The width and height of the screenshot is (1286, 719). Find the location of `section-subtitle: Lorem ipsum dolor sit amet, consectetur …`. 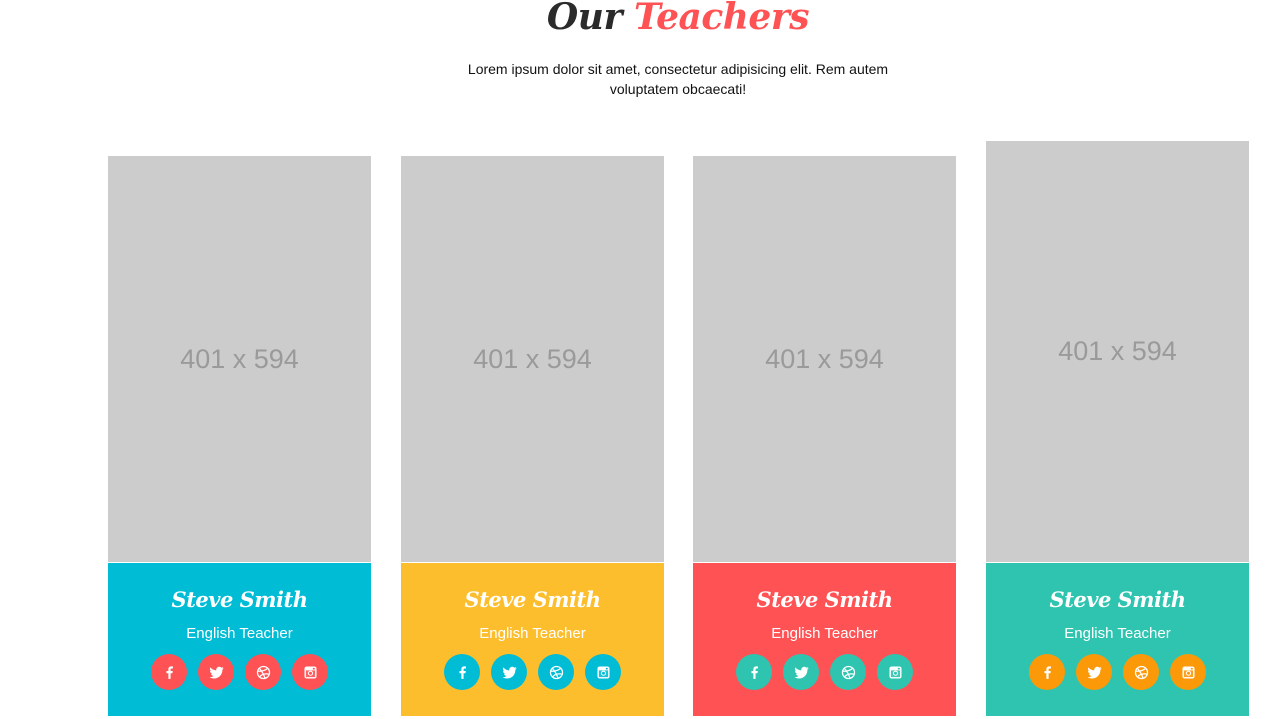

section-subtitle: Lorem ipsum dolor sit amet, consectetur … is located at coordinates (678, 79).